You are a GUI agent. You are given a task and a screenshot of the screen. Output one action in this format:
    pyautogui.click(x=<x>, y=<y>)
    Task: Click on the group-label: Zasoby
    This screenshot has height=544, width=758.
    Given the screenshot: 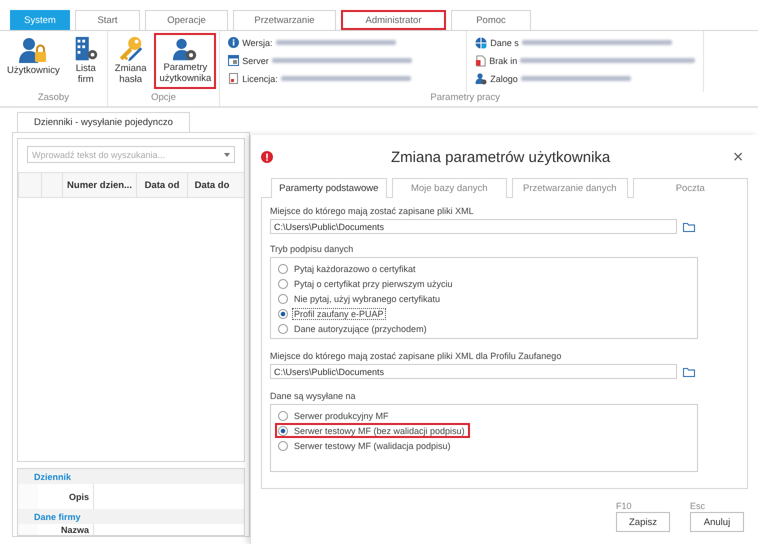 What is the action you would take?
    pyautogui.click(x=53, y=98)
    